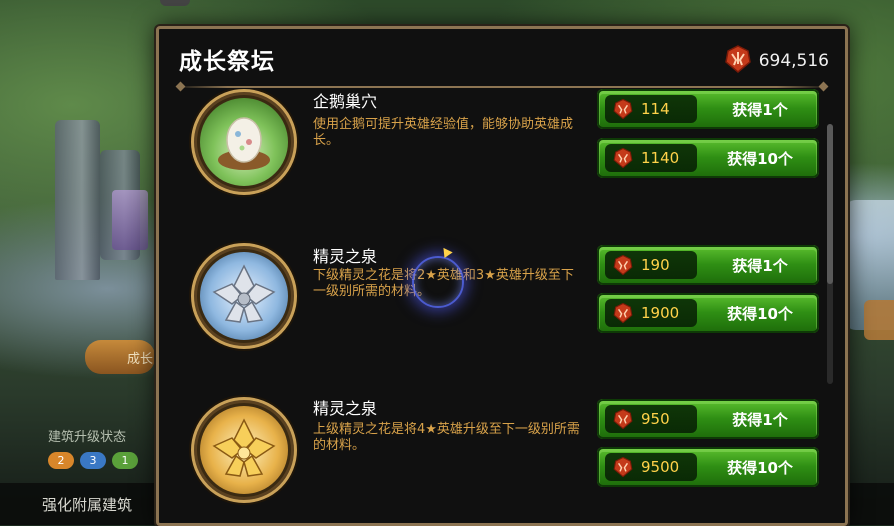 This screenshot has height=526, width=894. What do you see at coordinates (125, 460) in the screenshot?
I see `status-badge: 1` at bounding box center [125, 460].